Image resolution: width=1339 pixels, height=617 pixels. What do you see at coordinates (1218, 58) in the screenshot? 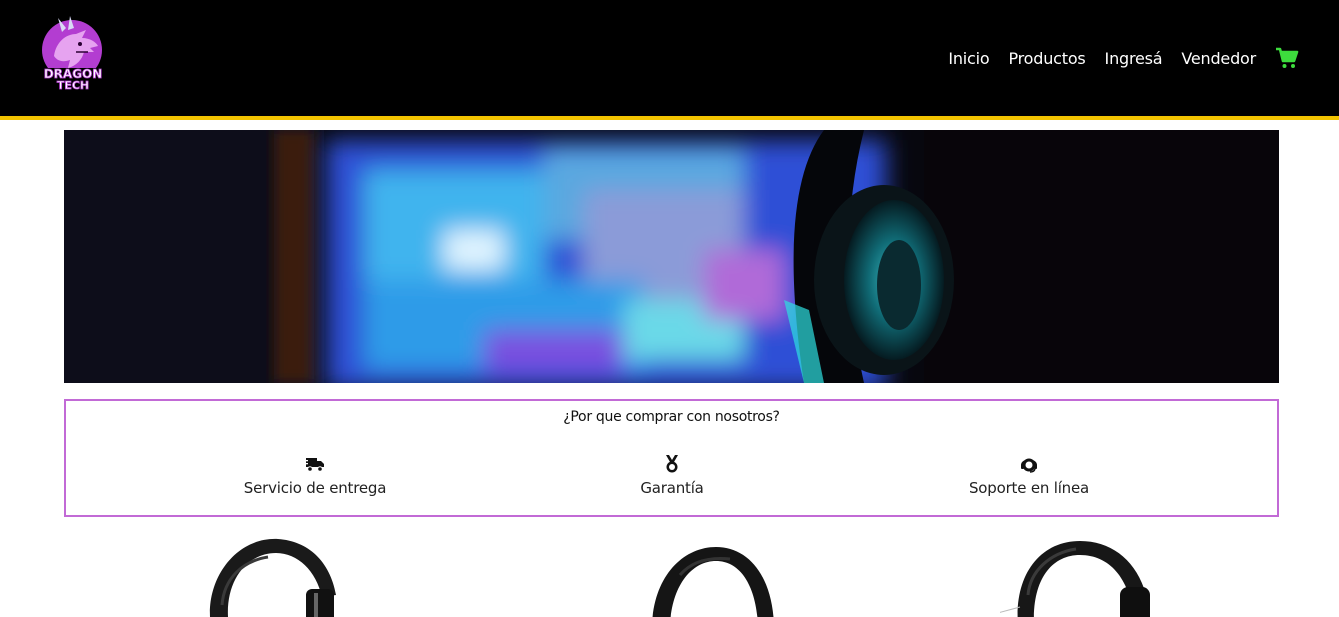
I see `nav-vendedor: Vendedor` at bounding box center [1218, 58].